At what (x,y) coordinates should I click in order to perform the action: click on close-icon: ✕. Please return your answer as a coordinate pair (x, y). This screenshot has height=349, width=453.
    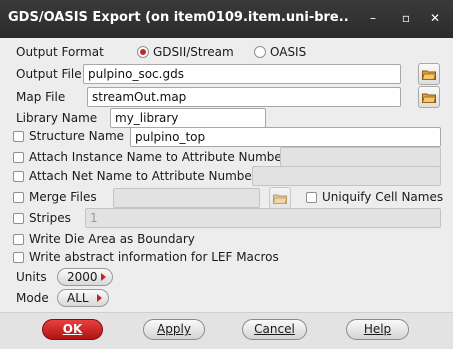
    Looking at the image, I should click on (435, 18).